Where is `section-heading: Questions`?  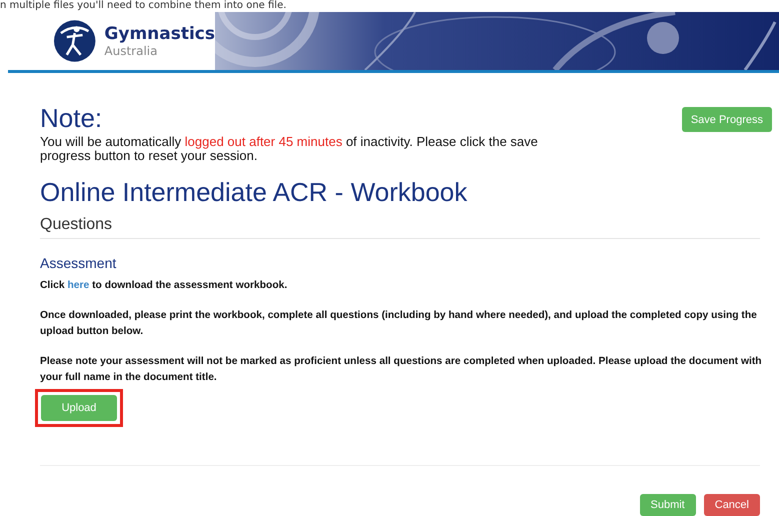
section-heading: Questions is located at coordinates (400, 227).